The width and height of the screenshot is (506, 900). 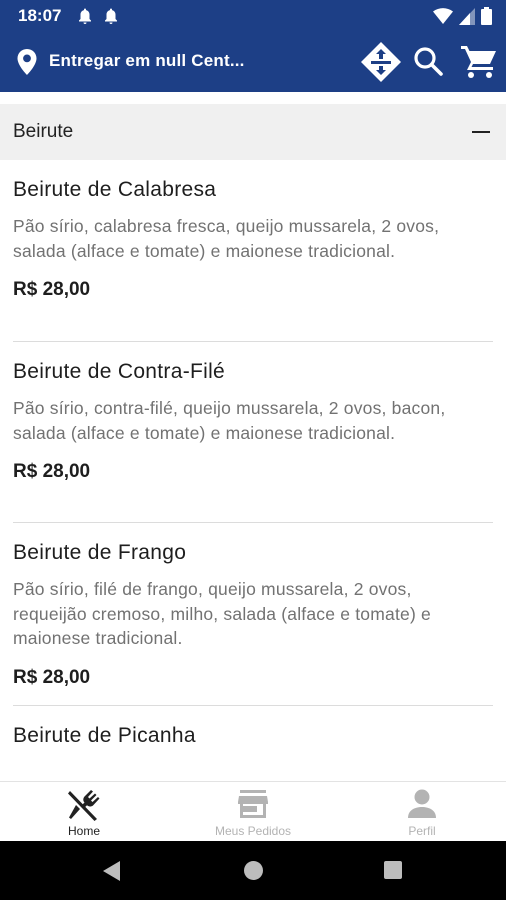 I want to click on location-pin-icon, so click(x=27, y=62).